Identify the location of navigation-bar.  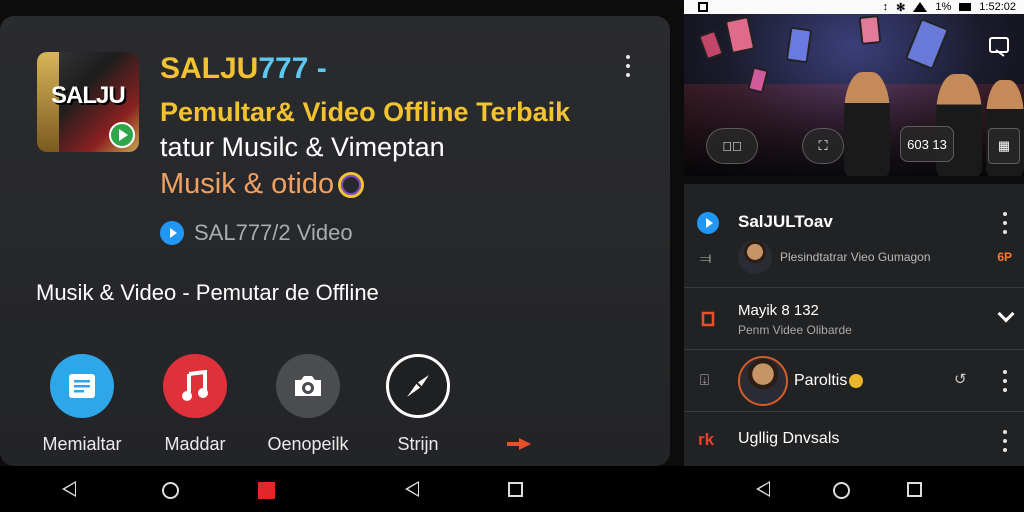
(512, 489).